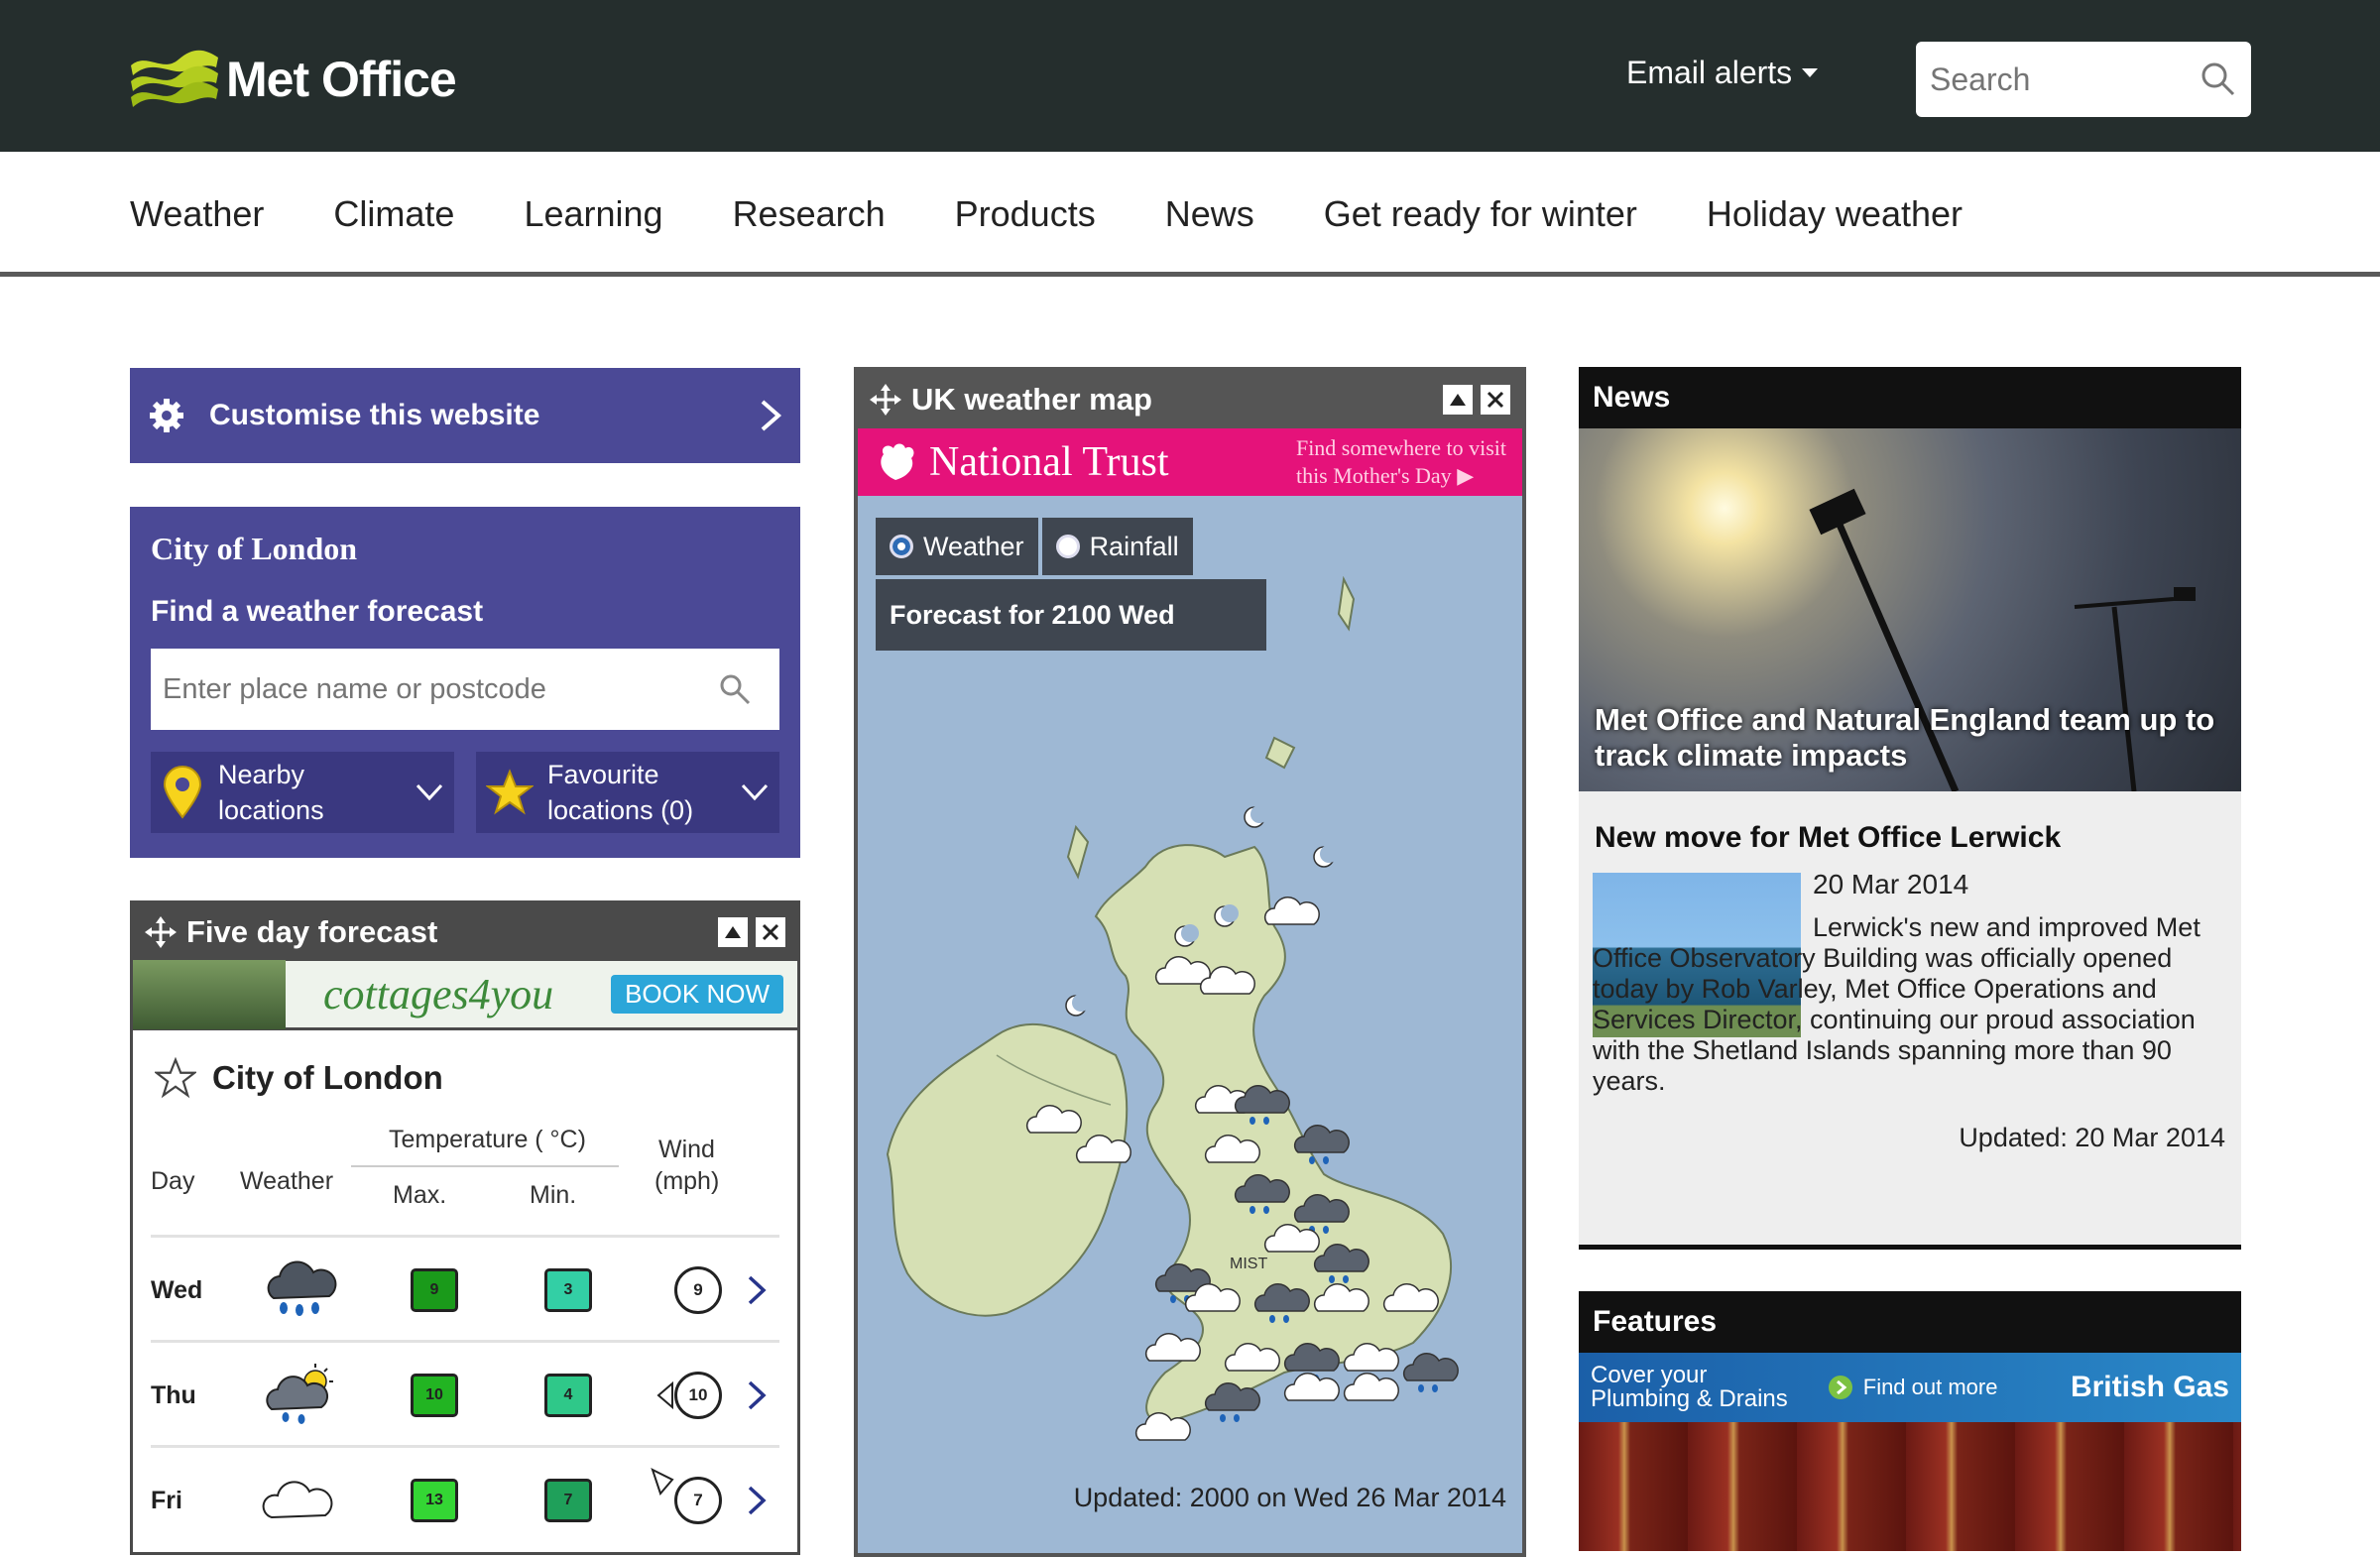 This screenshot has height=1557, width=2380. What do you see at coordinates (166, 1500) in the screenshot?
I see `row-day: Fri` at bounding box center [166, 1500].